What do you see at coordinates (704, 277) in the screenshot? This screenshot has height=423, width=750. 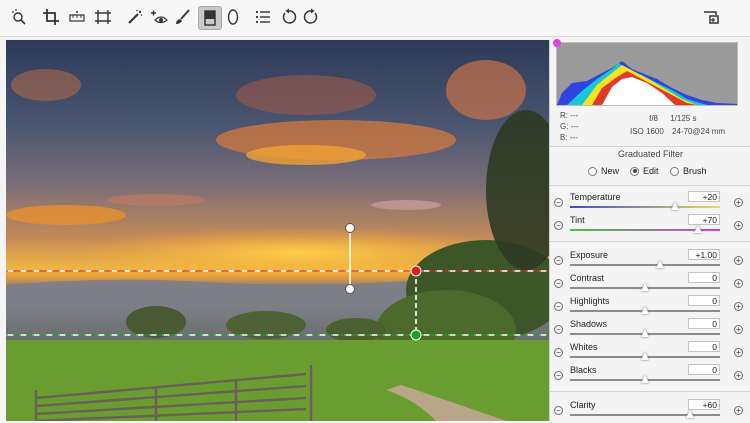 I see `contrast-value-field: 0` at bounding box center [704, 277].